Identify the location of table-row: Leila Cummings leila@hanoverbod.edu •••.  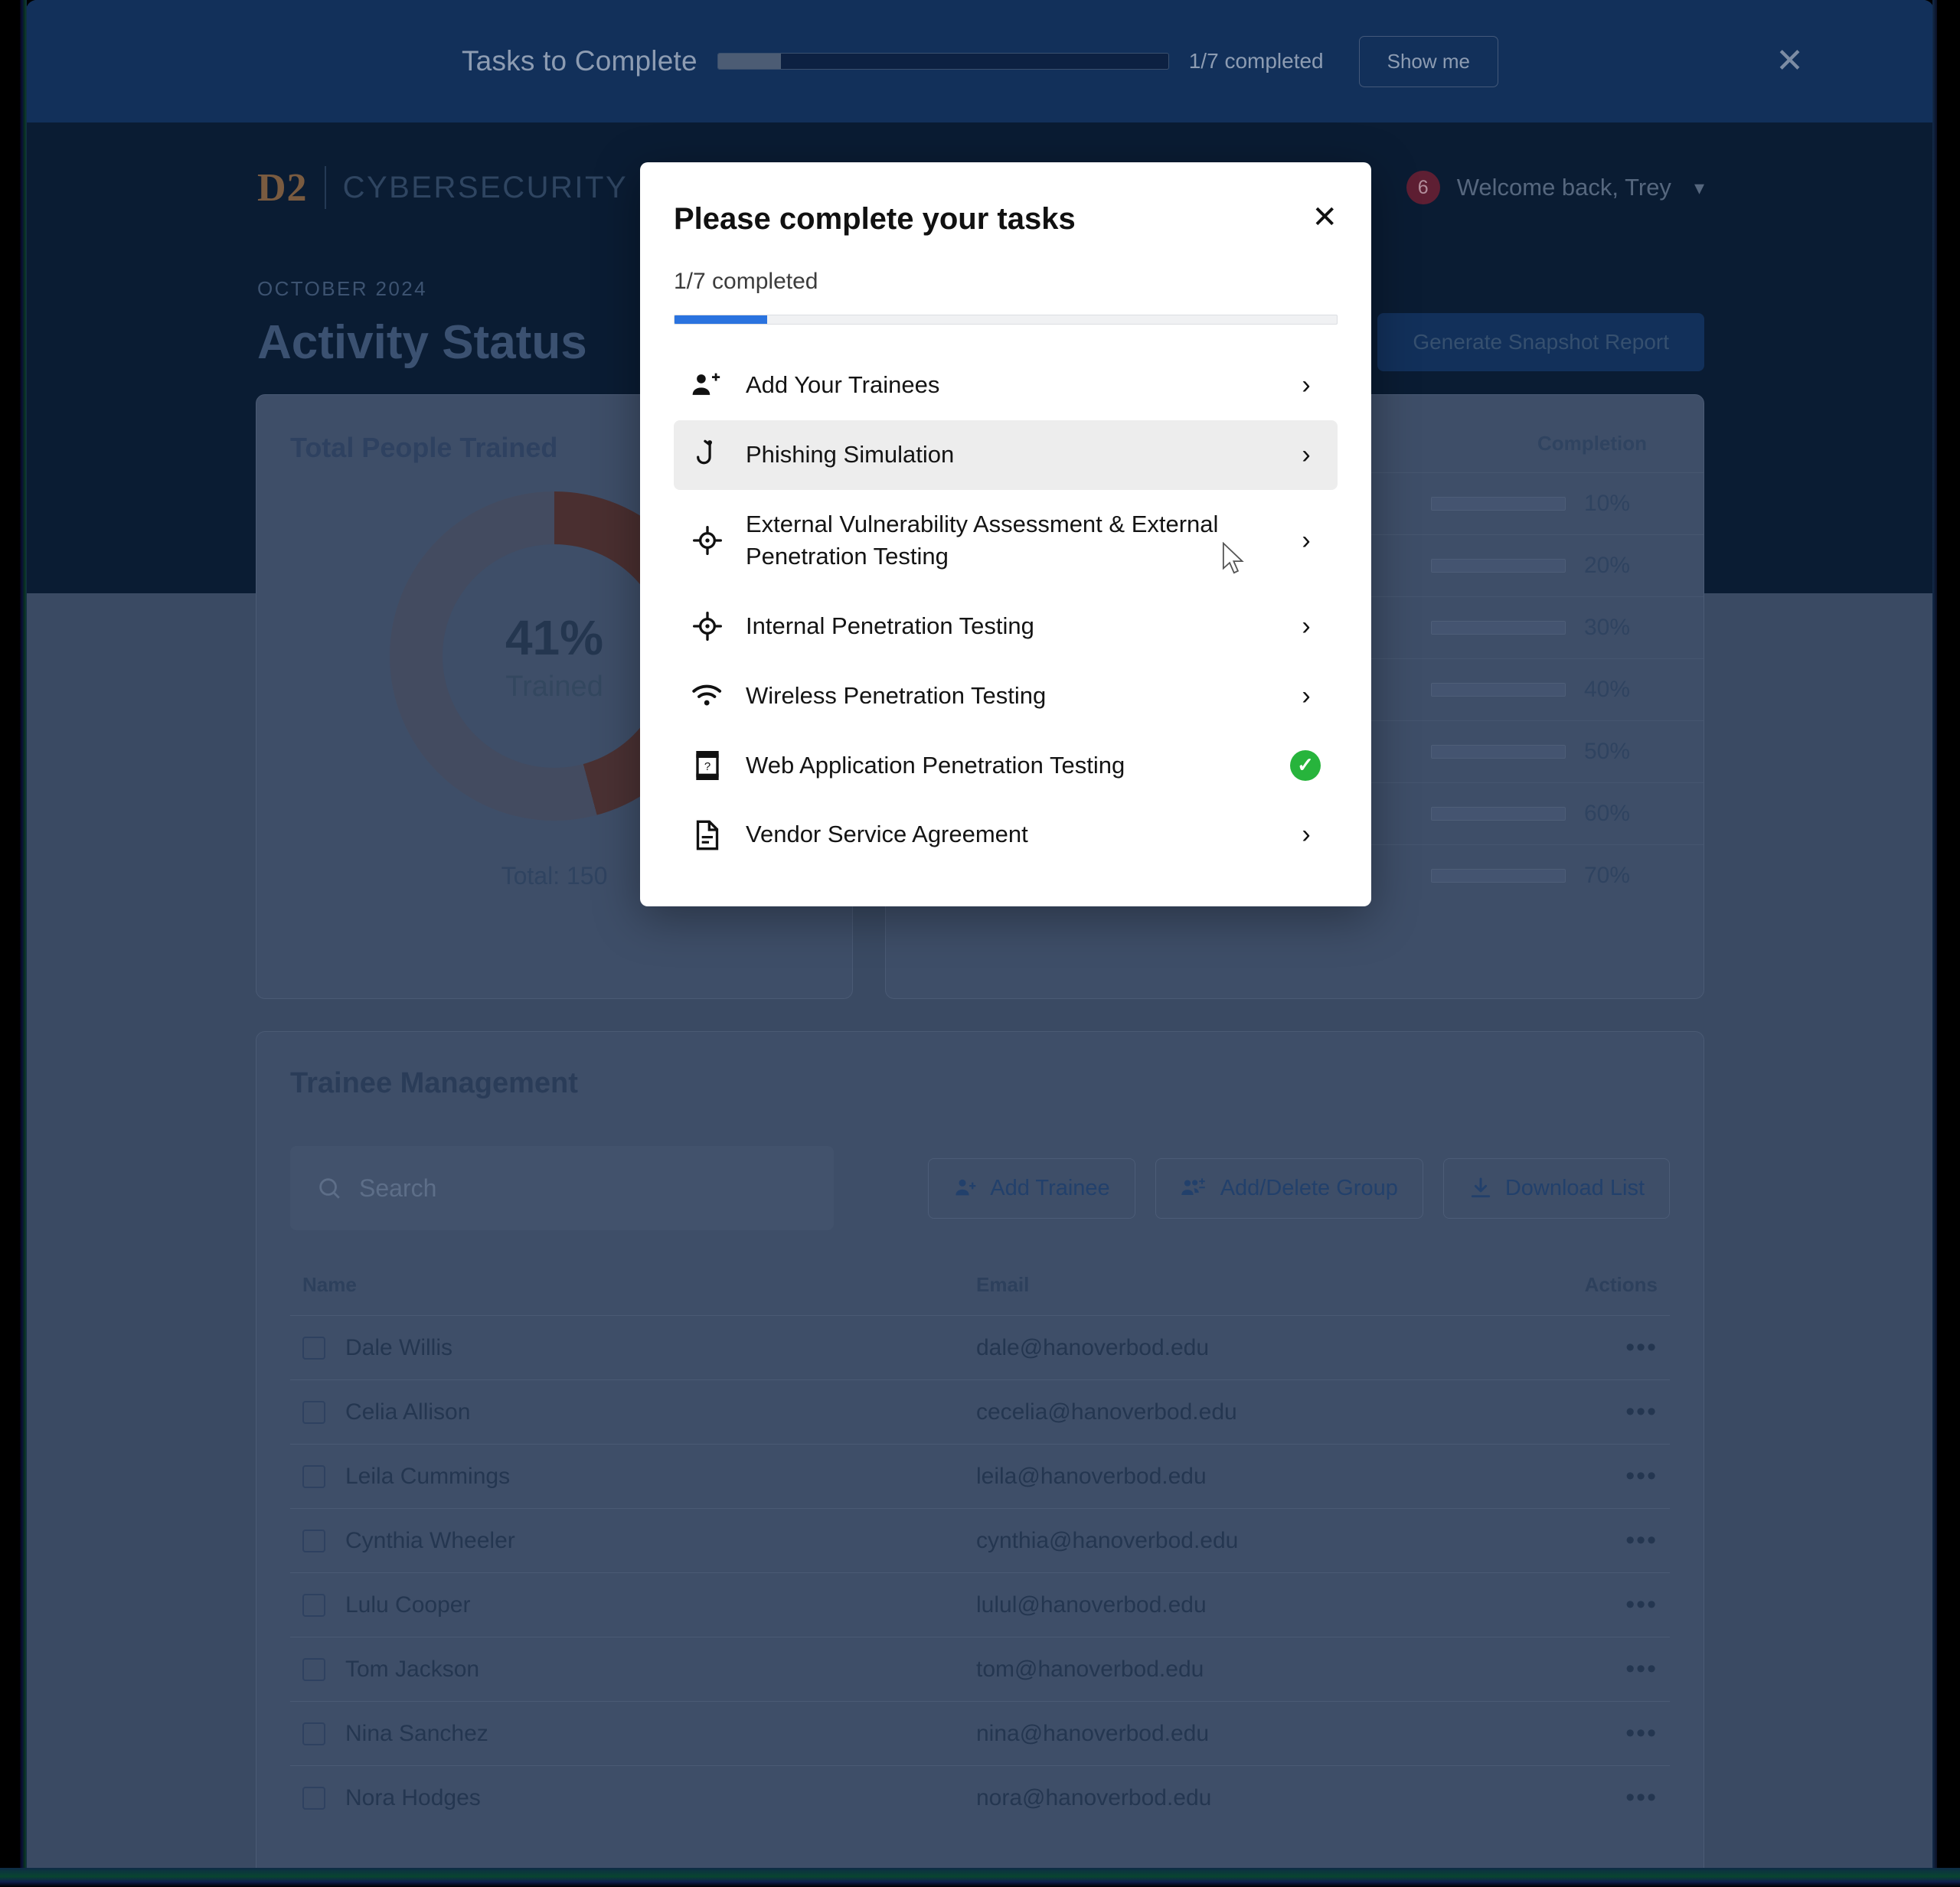
(980, 1476).